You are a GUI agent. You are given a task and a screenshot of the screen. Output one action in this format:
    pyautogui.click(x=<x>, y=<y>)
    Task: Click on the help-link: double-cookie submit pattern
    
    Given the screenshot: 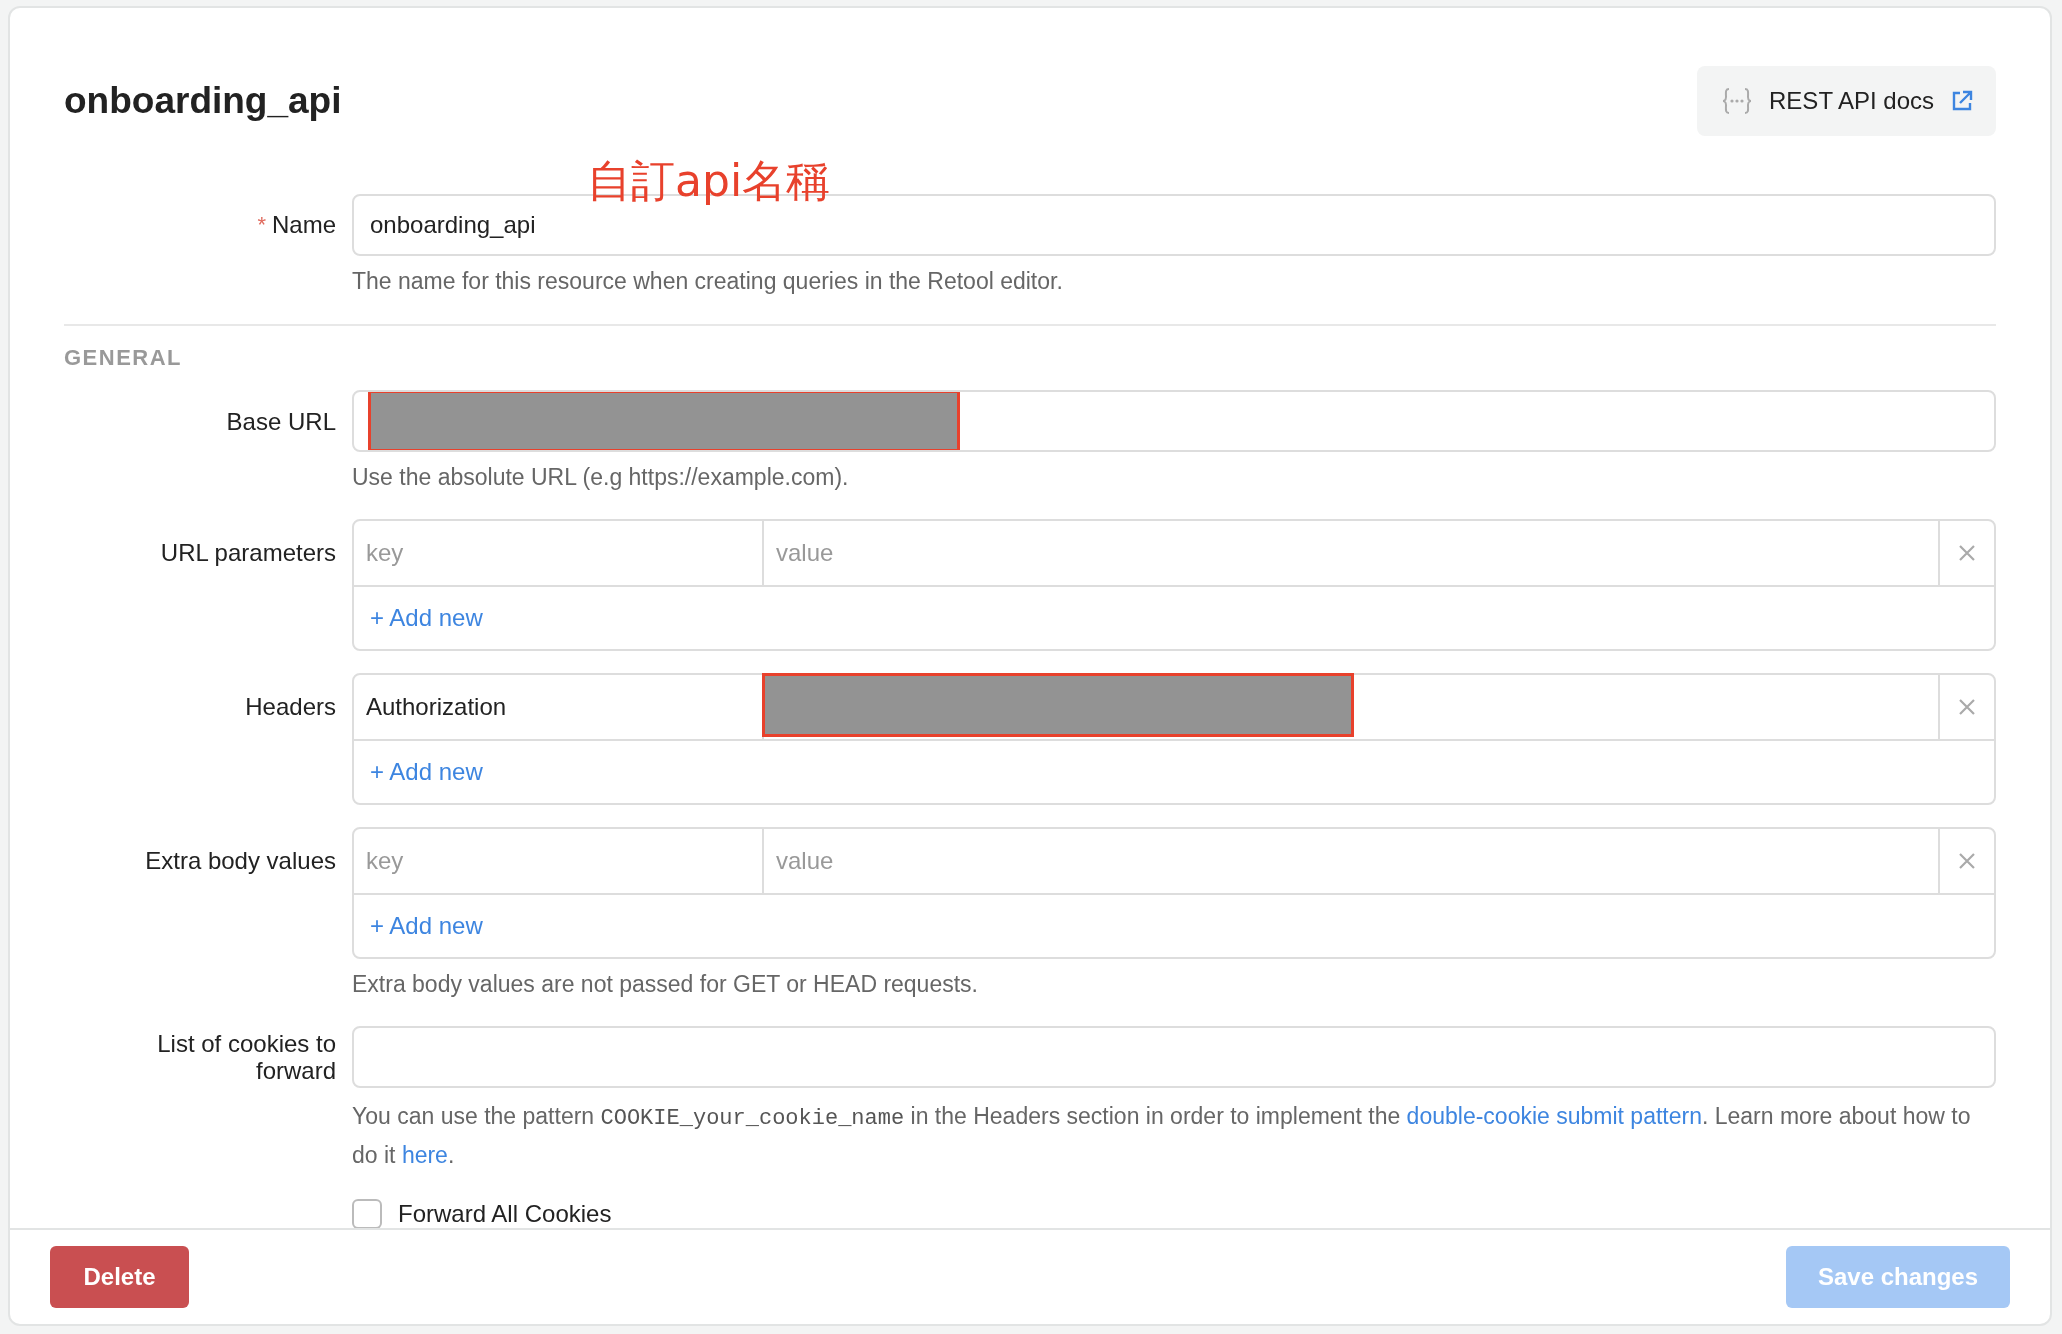 What is the action you would take?
    pyautogui.click(x=1554, y=1116)
    